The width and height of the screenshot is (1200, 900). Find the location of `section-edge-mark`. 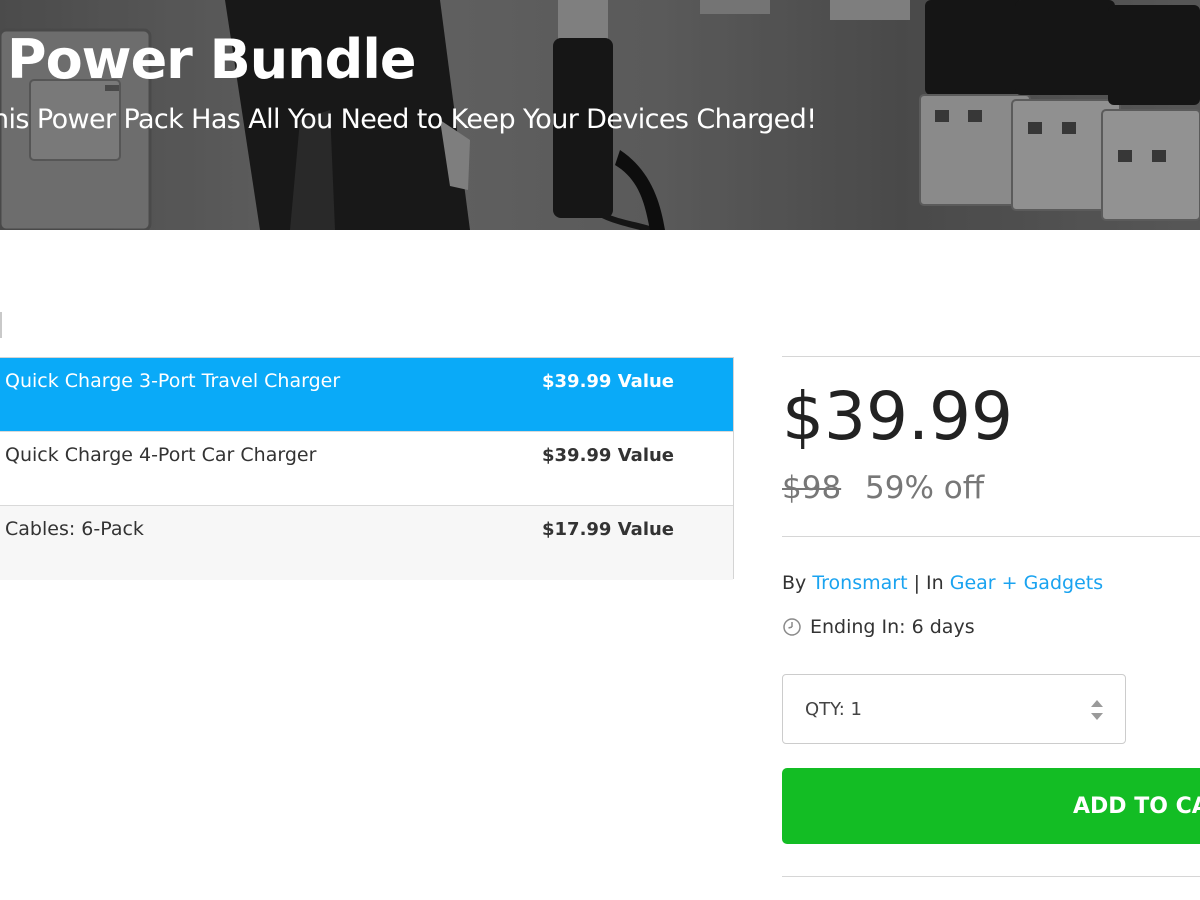

section-edge-mark is located at coordinates (1, 325).